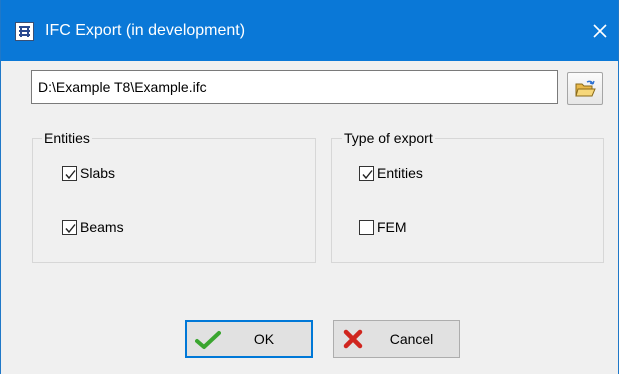 The image size is (619, 374). I want to click on ok-label: OK, so click(264, 339).